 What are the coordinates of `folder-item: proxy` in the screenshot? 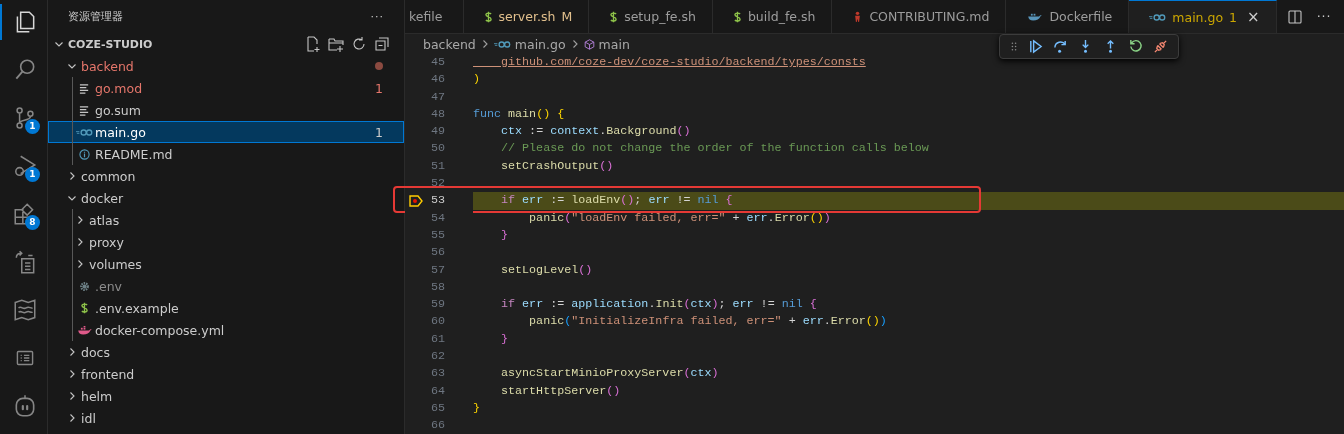 It's located at (106, 242).